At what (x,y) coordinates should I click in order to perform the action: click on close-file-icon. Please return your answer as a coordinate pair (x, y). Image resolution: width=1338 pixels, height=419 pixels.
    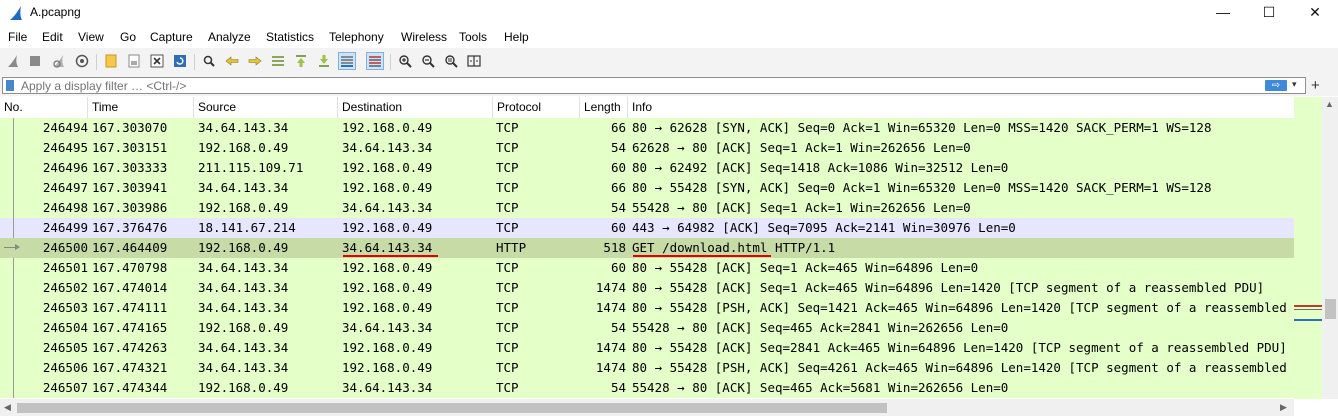
    Looking at the image, I should click on (157, 61).